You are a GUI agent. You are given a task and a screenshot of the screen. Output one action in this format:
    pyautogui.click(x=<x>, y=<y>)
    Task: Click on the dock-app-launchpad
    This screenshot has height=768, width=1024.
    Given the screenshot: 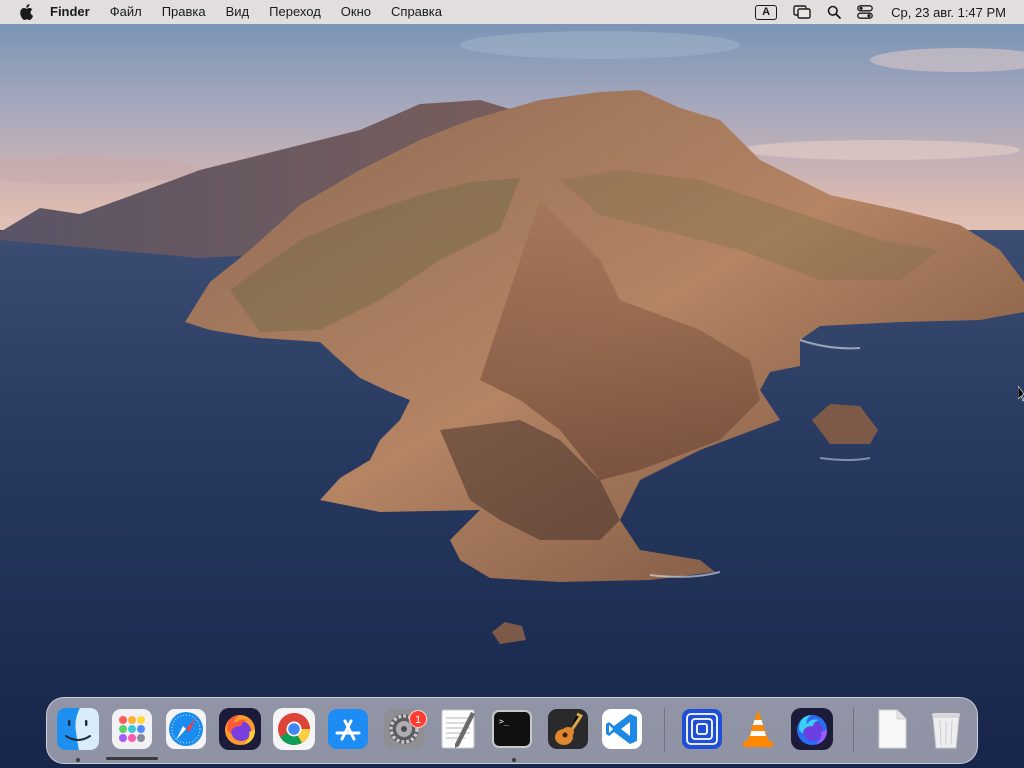 What is the action you would take?
    pyautogui.click(x=132, y=729)
    